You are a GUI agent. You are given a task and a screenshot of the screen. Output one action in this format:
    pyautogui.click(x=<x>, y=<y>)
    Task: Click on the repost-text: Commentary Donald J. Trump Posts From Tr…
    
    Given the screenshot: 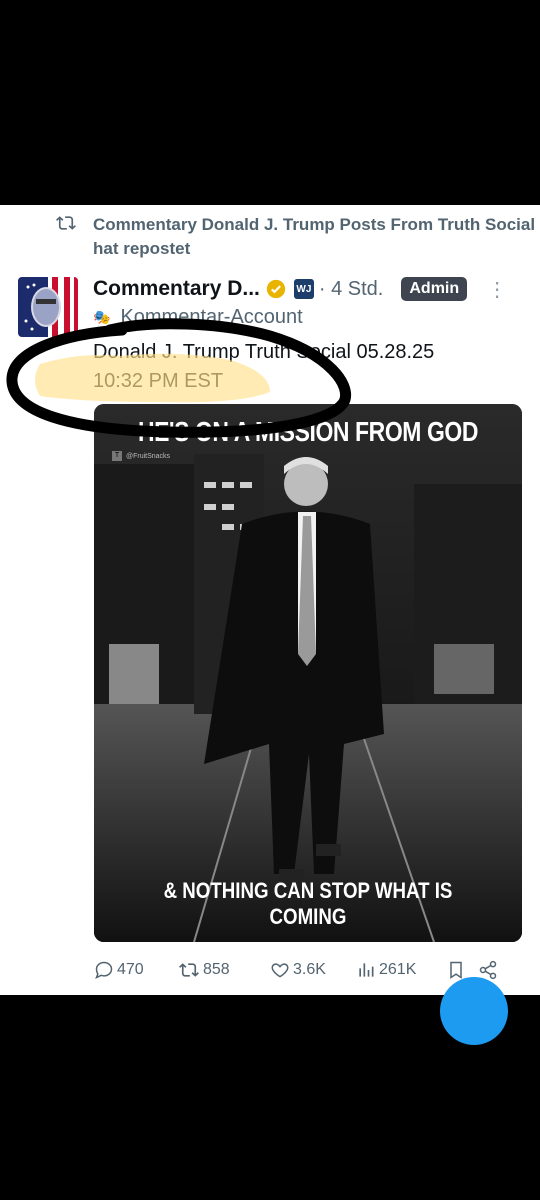 What is the action you would take?
    pyautogui.click(x=314, y=237)
    